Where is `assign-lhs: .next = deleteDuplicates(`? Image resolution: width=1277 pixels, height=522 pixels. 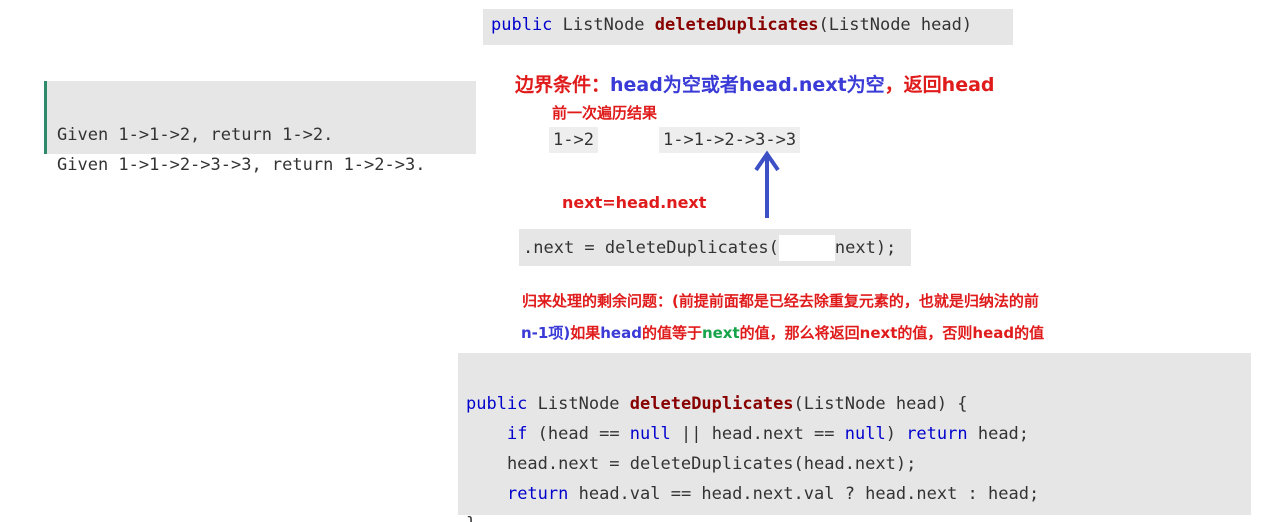
assign-lhs: .next = deleteDuplicates( is located at coordinates (651, 248).